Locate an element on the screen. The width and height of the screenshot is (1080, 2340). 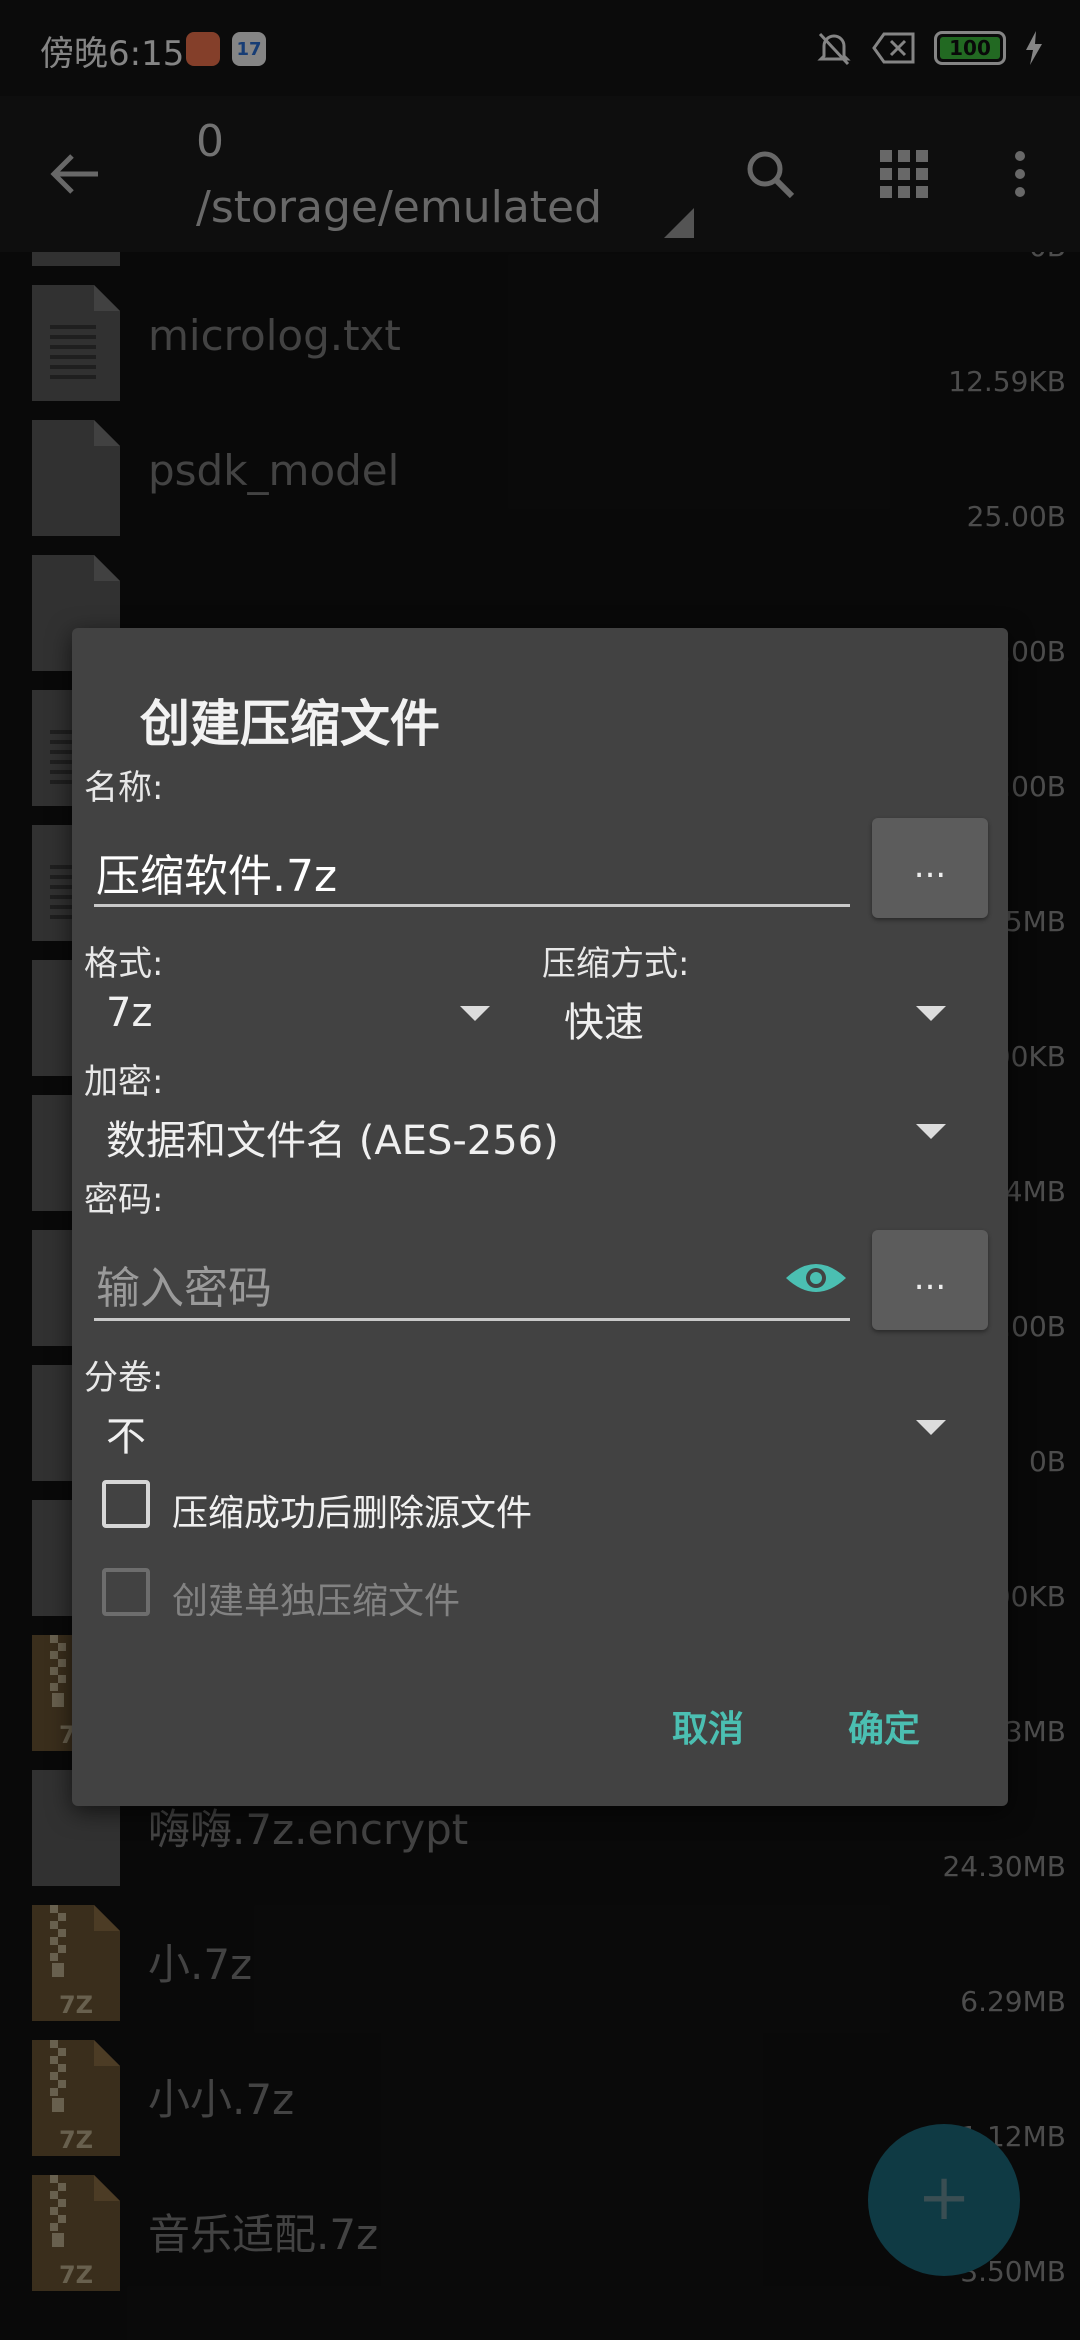
split-dropdown-icon is located at coordinates (931, 1427).